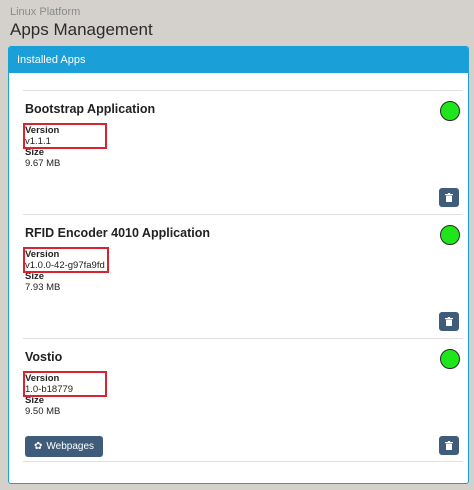 The height and width of the screenshot is (490, 474). Describe the element at coordinates (43, 163) in the screenshot. I see `size-value: 9.67 MB` at that location.